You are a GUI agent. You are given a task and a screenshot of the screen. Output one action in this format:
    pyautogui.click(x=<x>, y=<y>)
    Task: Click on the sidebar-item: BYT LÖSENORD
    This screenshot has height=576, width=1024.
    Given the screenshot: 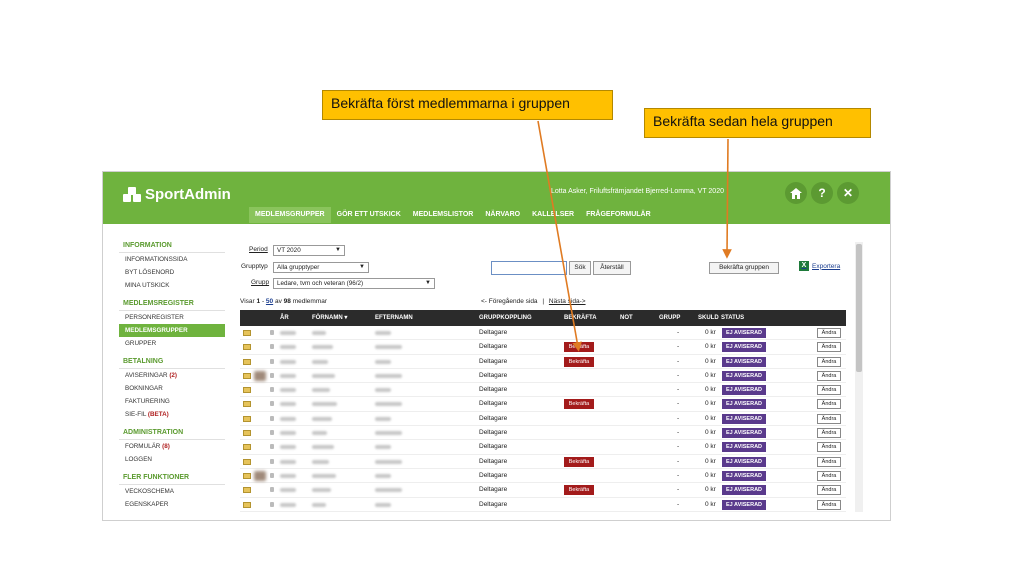 What is the action you would take?
    pyautogui.click(x=172, y=272)
    